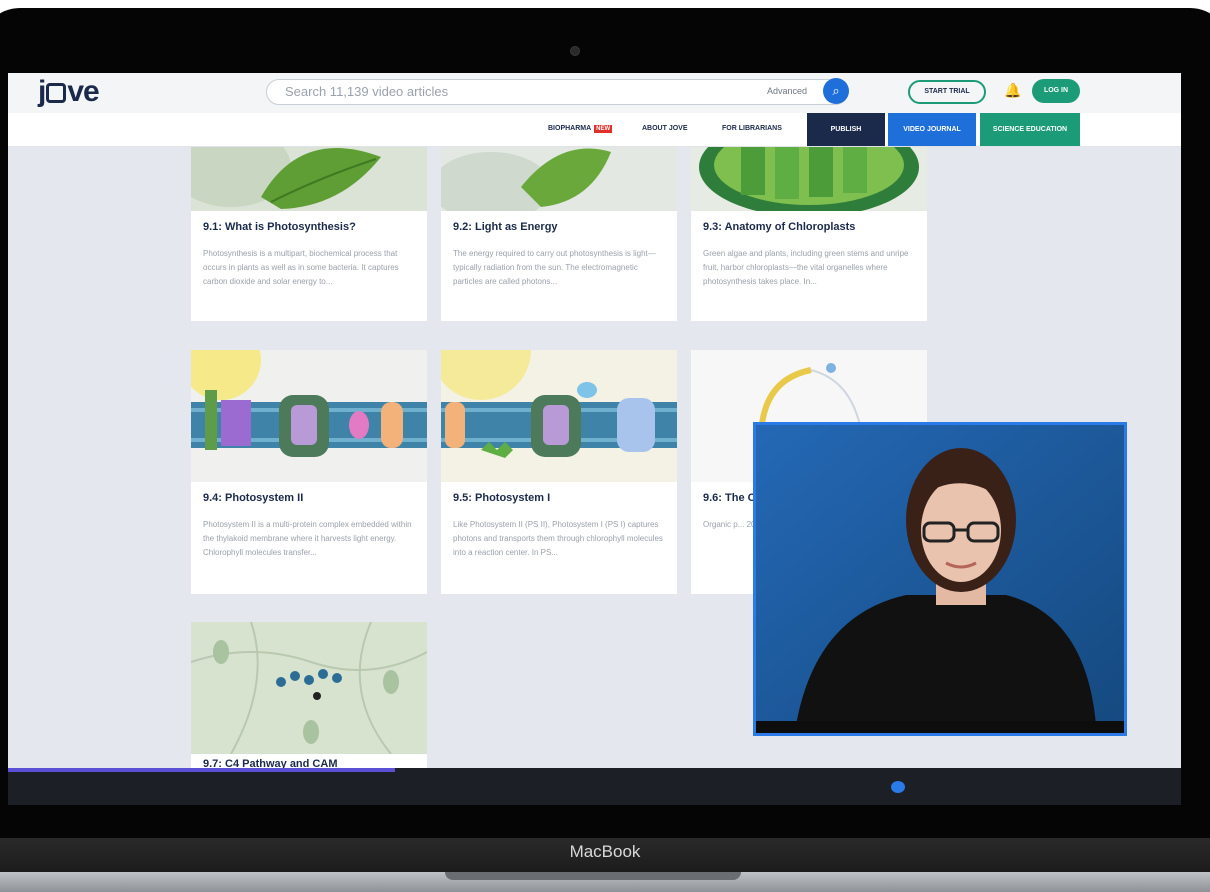 This screenshot has height=892, width=1210. Describe the element at coordinates (836, 91) in the screenshot. I see `search-icon: ⌕` at that location.